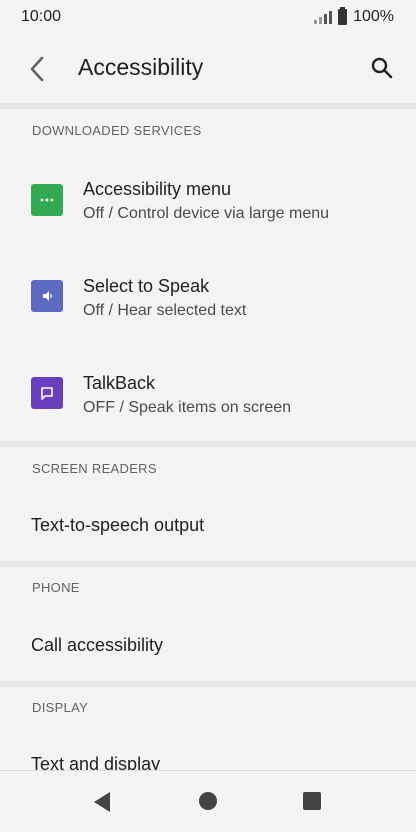  Describe the element at coordinates (56, 587) in the screenshot. I see `section-header-phone: PHONE` at that location.